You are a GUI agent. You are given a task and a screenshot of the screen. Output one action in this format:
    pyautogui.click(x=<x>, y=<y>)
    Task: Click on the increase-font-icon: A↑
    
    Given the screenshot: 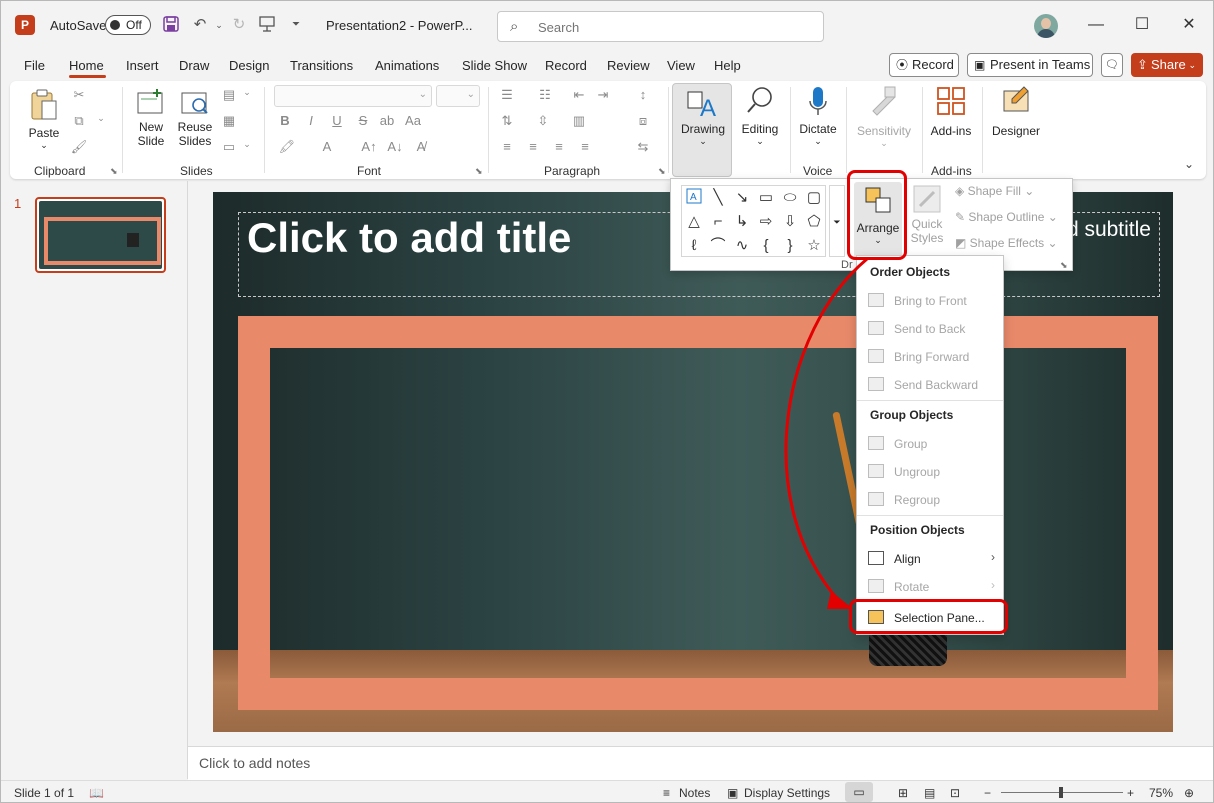 What is the action you would take?
    pyautogui.click(x=369, y=146)
    